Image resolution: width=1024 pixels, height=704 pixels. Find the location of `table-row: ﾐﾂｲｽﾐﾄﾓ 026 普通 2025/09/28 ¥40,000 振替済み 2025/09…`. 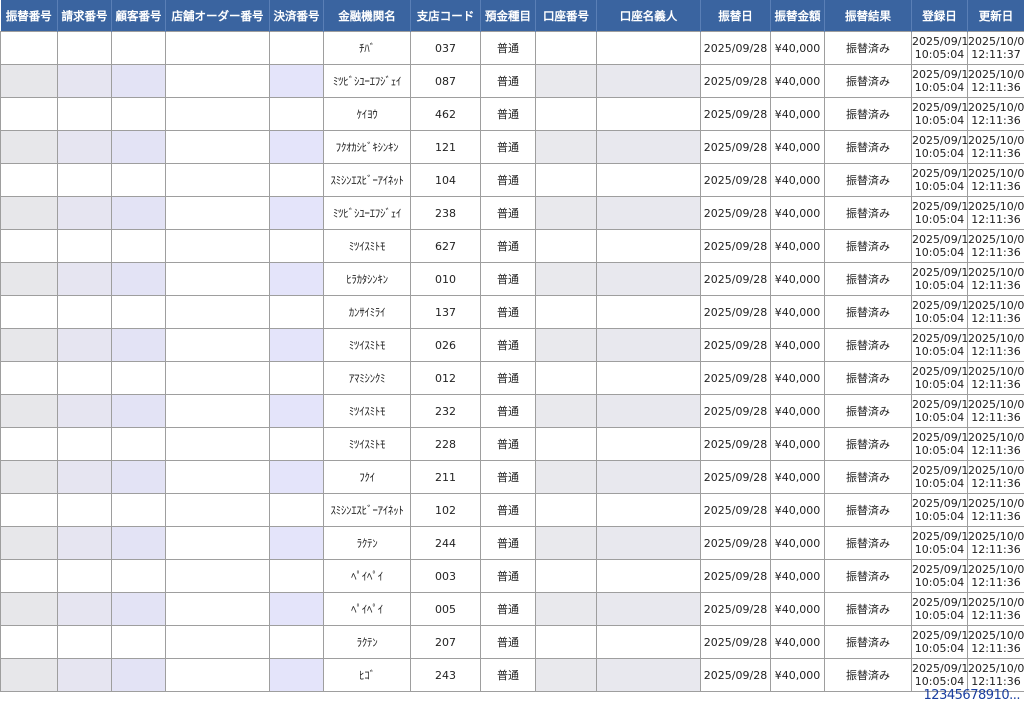

table-row: ﾐﾂｲｽﾐﾄﾓ 026 普通 2025/09/28 ¥40,000 振替済み 2025/09… is located at coordinates (512, 345).